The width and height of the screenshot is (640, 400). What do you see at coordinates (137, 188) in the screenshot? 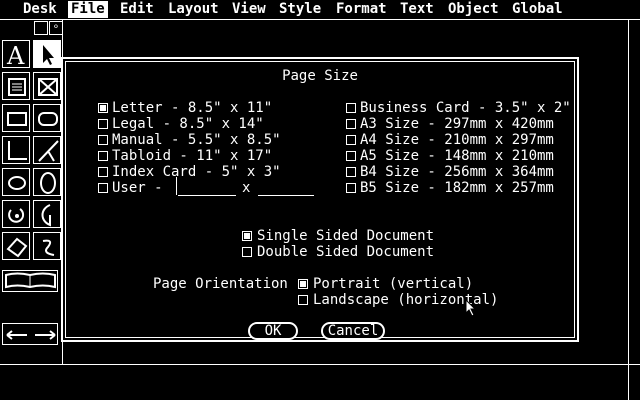
I see `user-size-label: User -` at bounding box center [137, 188].